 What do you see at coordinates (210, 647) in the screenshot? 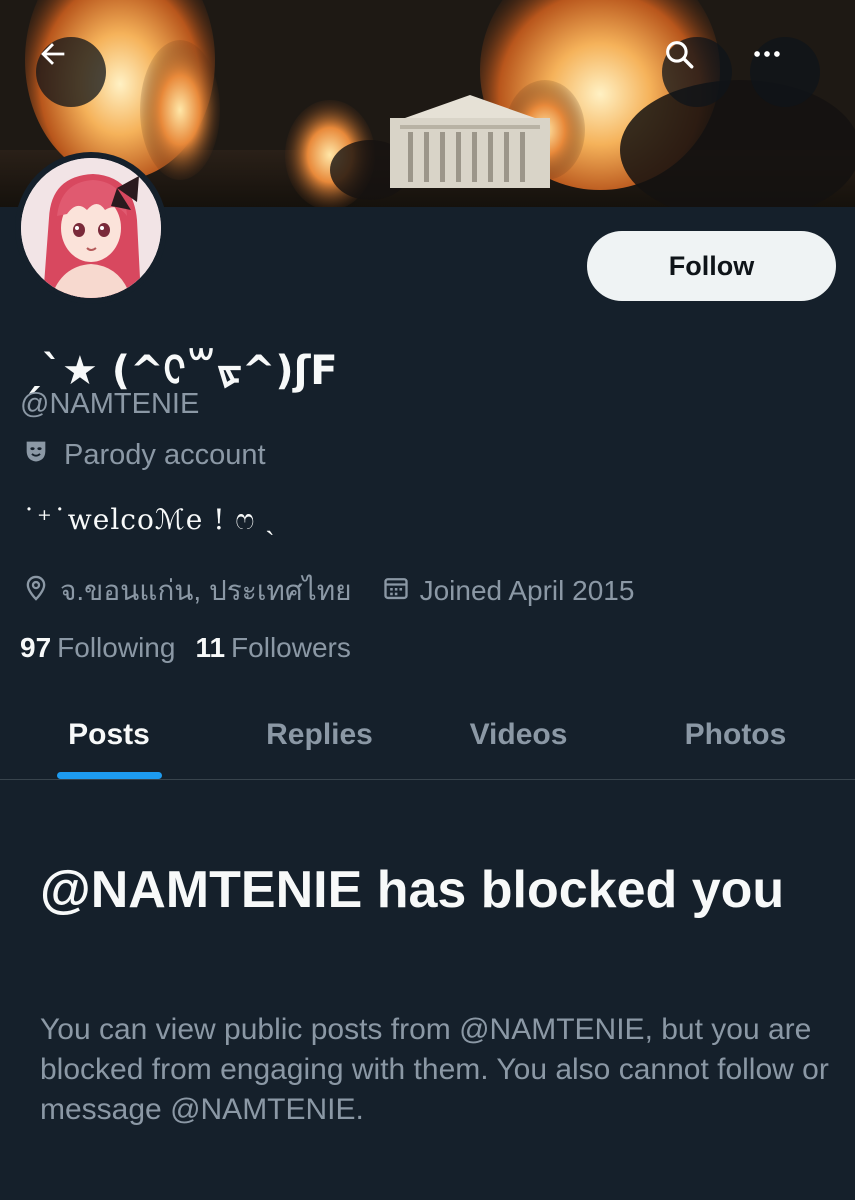
I see `followers-count: 11` at bounding box center [210, 647].